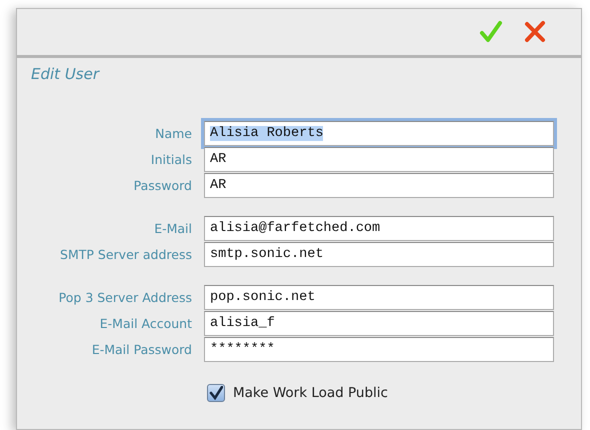  What do you see at coordinates (379, 323) in the screenshot?
I see `input-field: alisia_f` at bounding box center [379, 323].